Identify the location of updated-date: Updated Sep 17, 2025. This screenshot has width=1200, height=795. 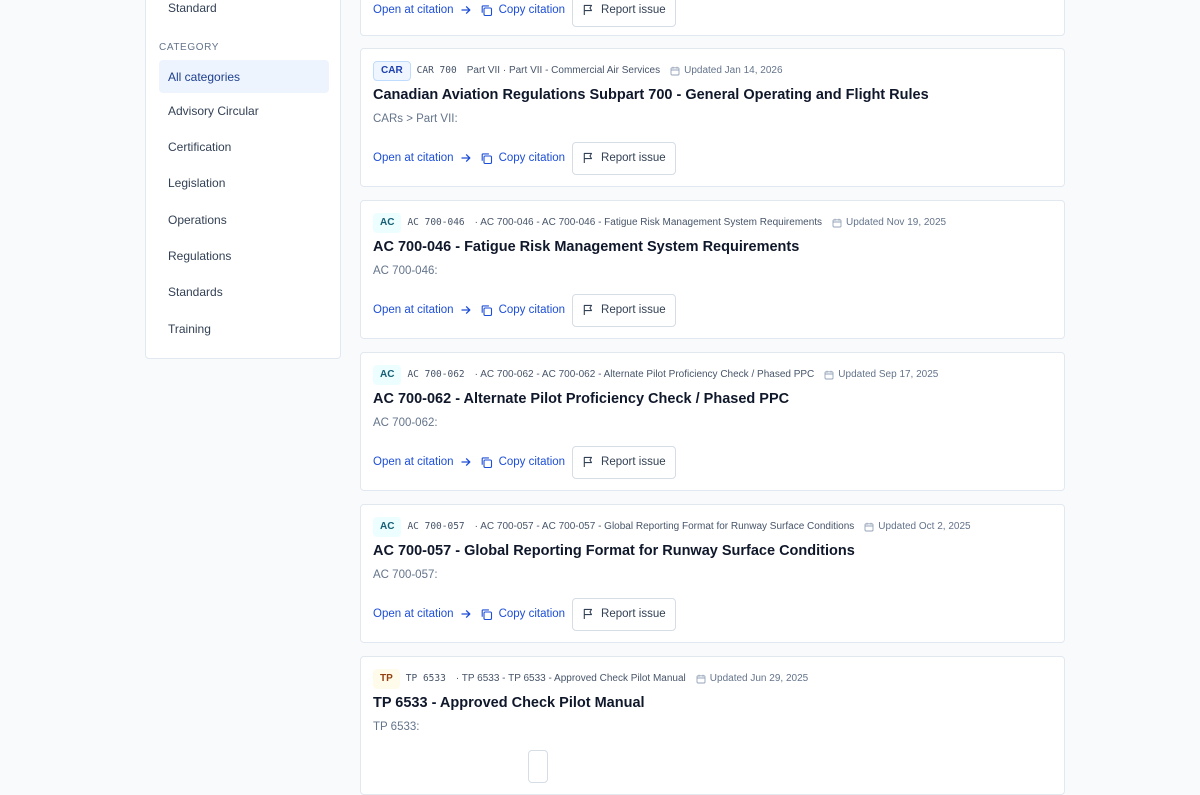
(881, 374).